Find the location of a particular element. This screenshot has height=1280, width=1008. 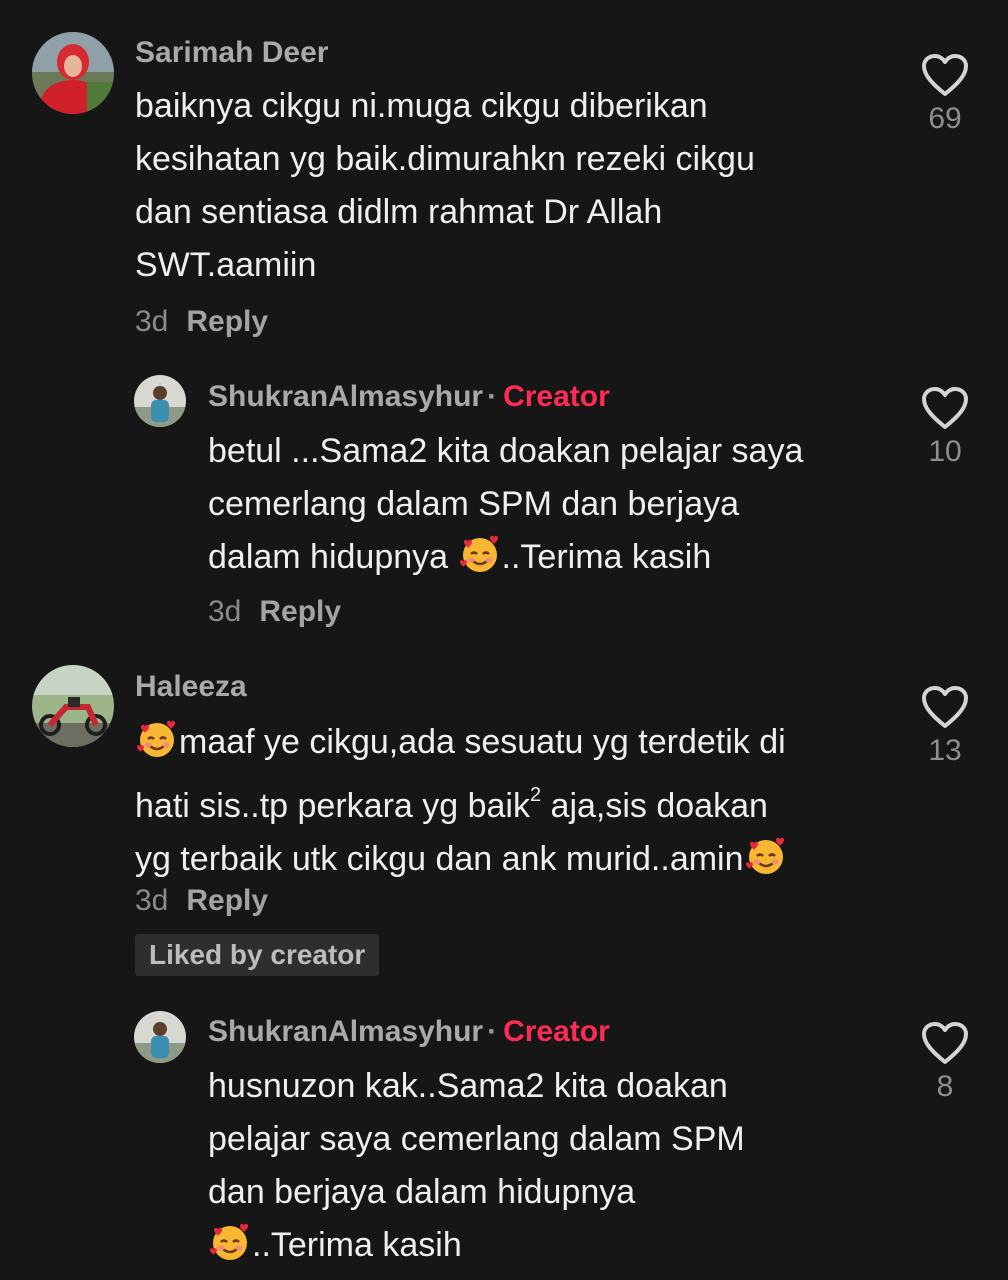

comment-text-line: maaf ye cikgu,ada sesuatu yg terdetik di is located at coordinates (461, 742).